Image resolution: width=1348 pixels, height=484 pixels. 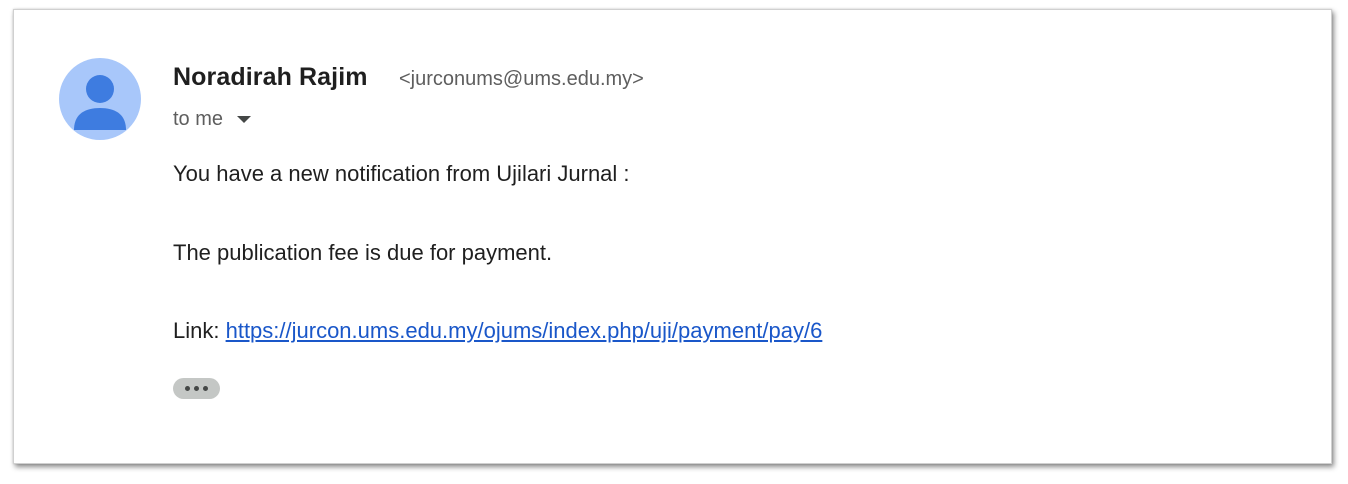 What do you see at coordinates (199, 330) in the screenshot?
I see `link-prefix: Link:` at bounding box center [199, 330].